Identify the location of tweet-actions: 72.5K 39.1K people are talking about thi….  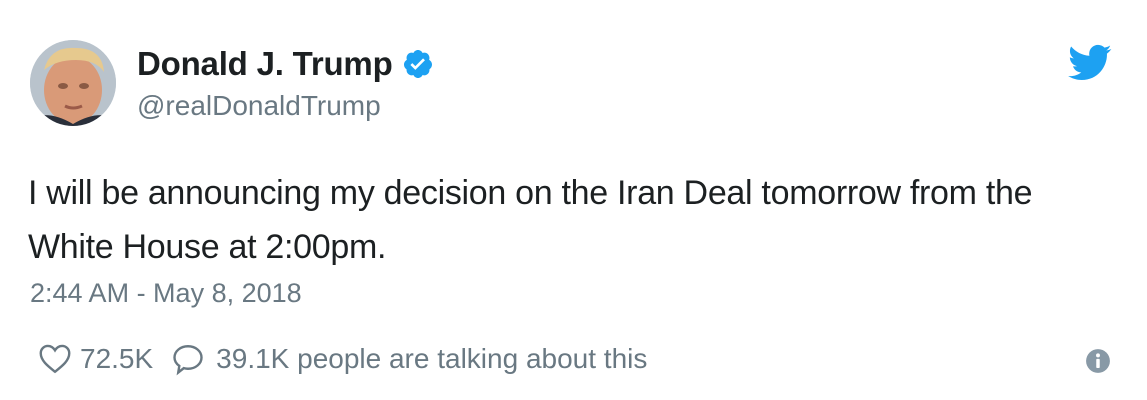
(341, 359).